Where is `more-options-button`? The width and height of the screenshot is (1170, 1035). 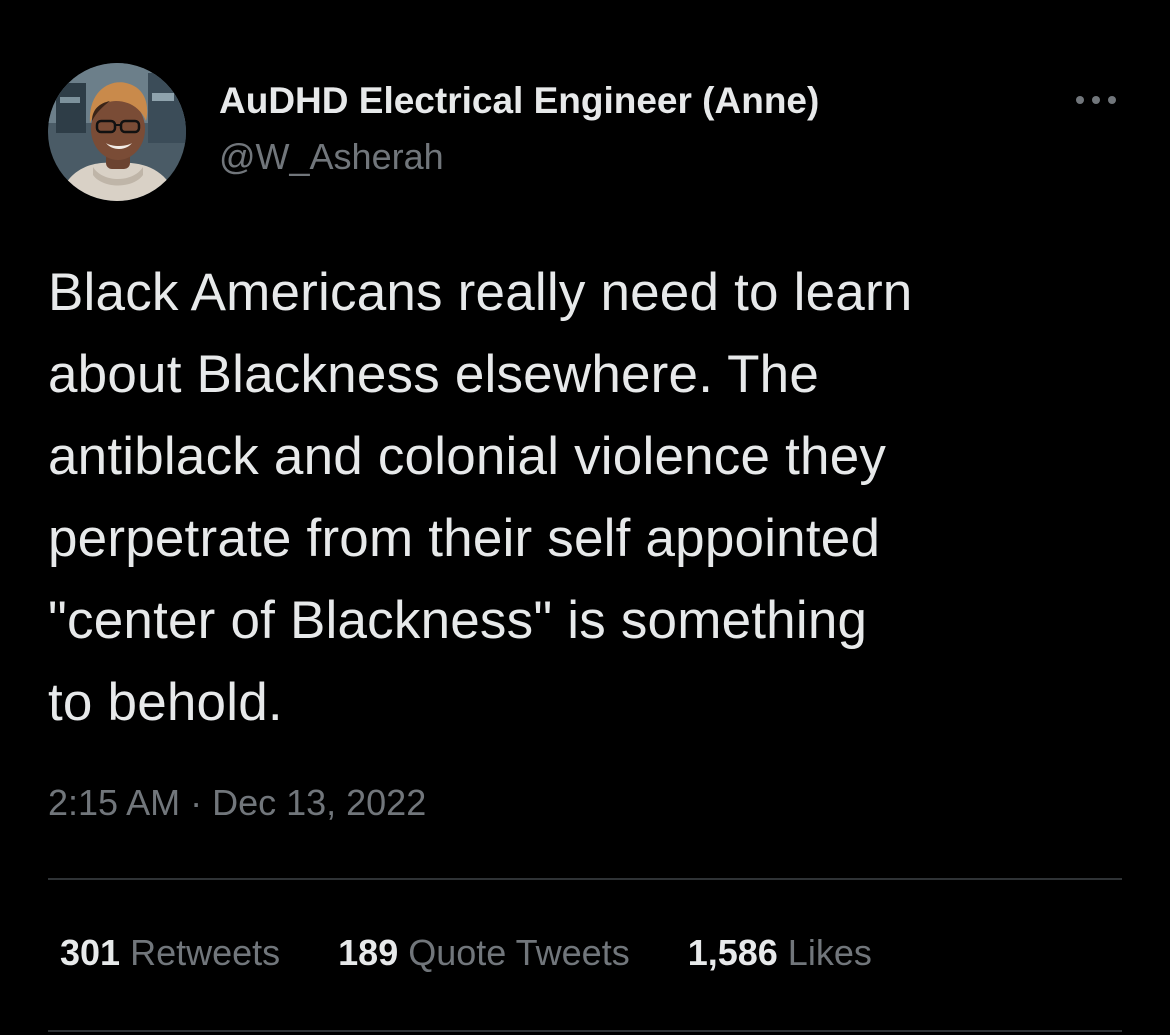
more-options-button is located at coordinates (1096, 100).